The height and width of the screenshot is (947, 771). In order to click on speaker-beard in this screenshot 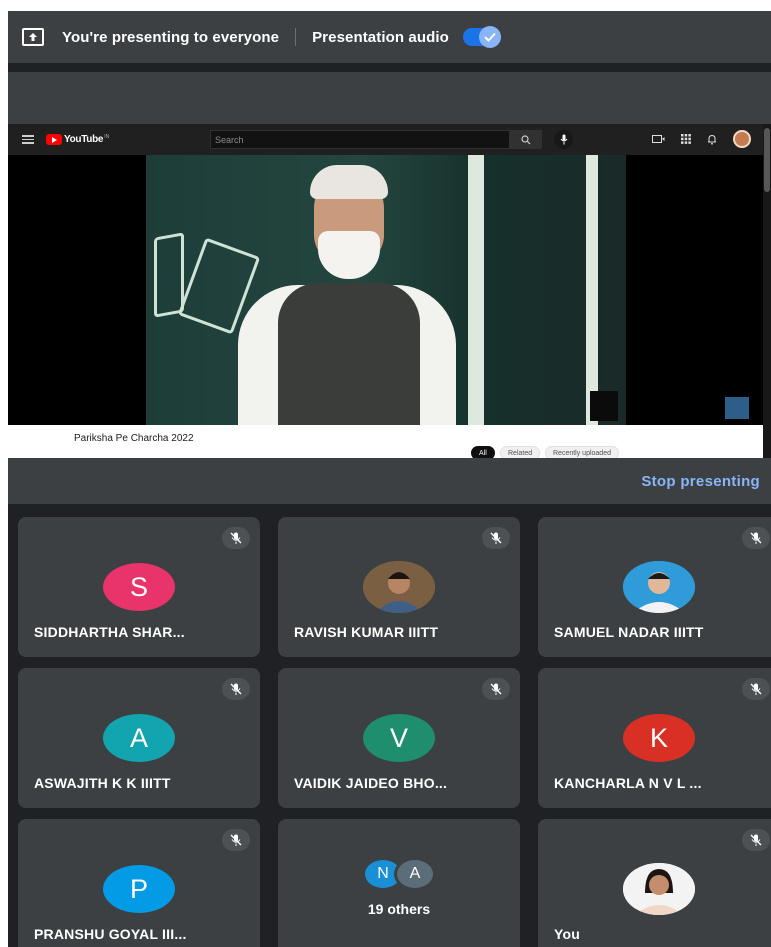, I will do `click(349, 255)`.